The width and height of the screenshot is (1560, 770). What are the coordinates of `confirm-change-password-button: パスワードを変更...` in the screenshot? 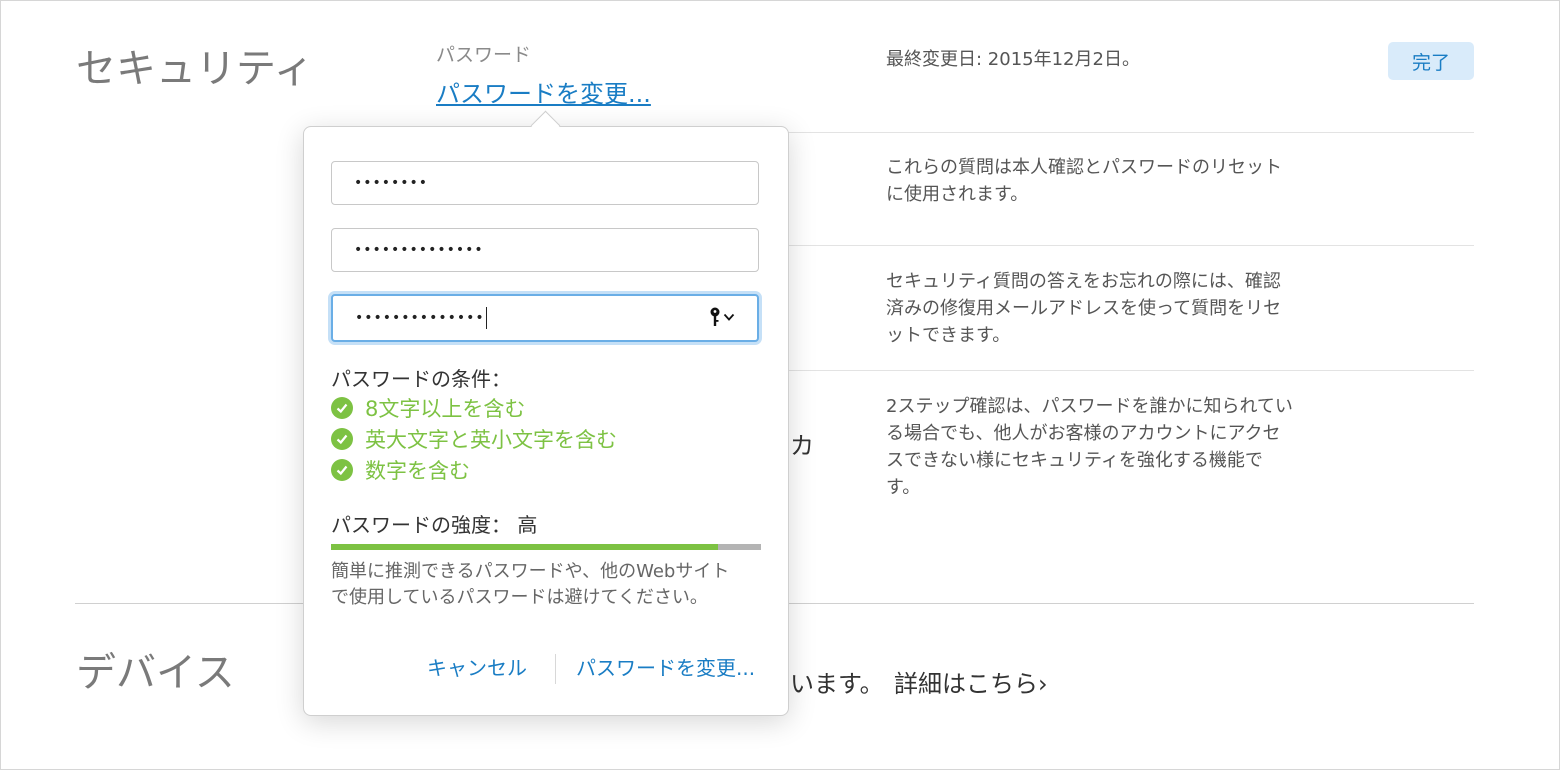 It's located at (665, 666).